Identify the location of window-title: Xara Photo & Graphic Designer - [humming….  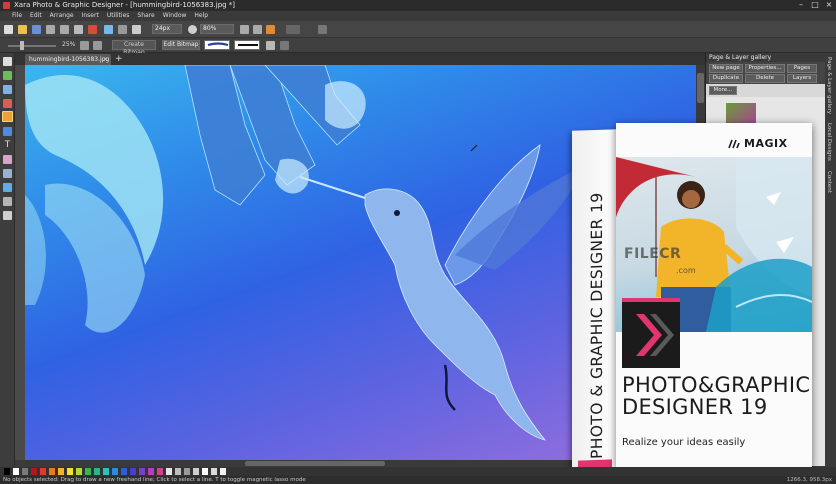
(125, 5).